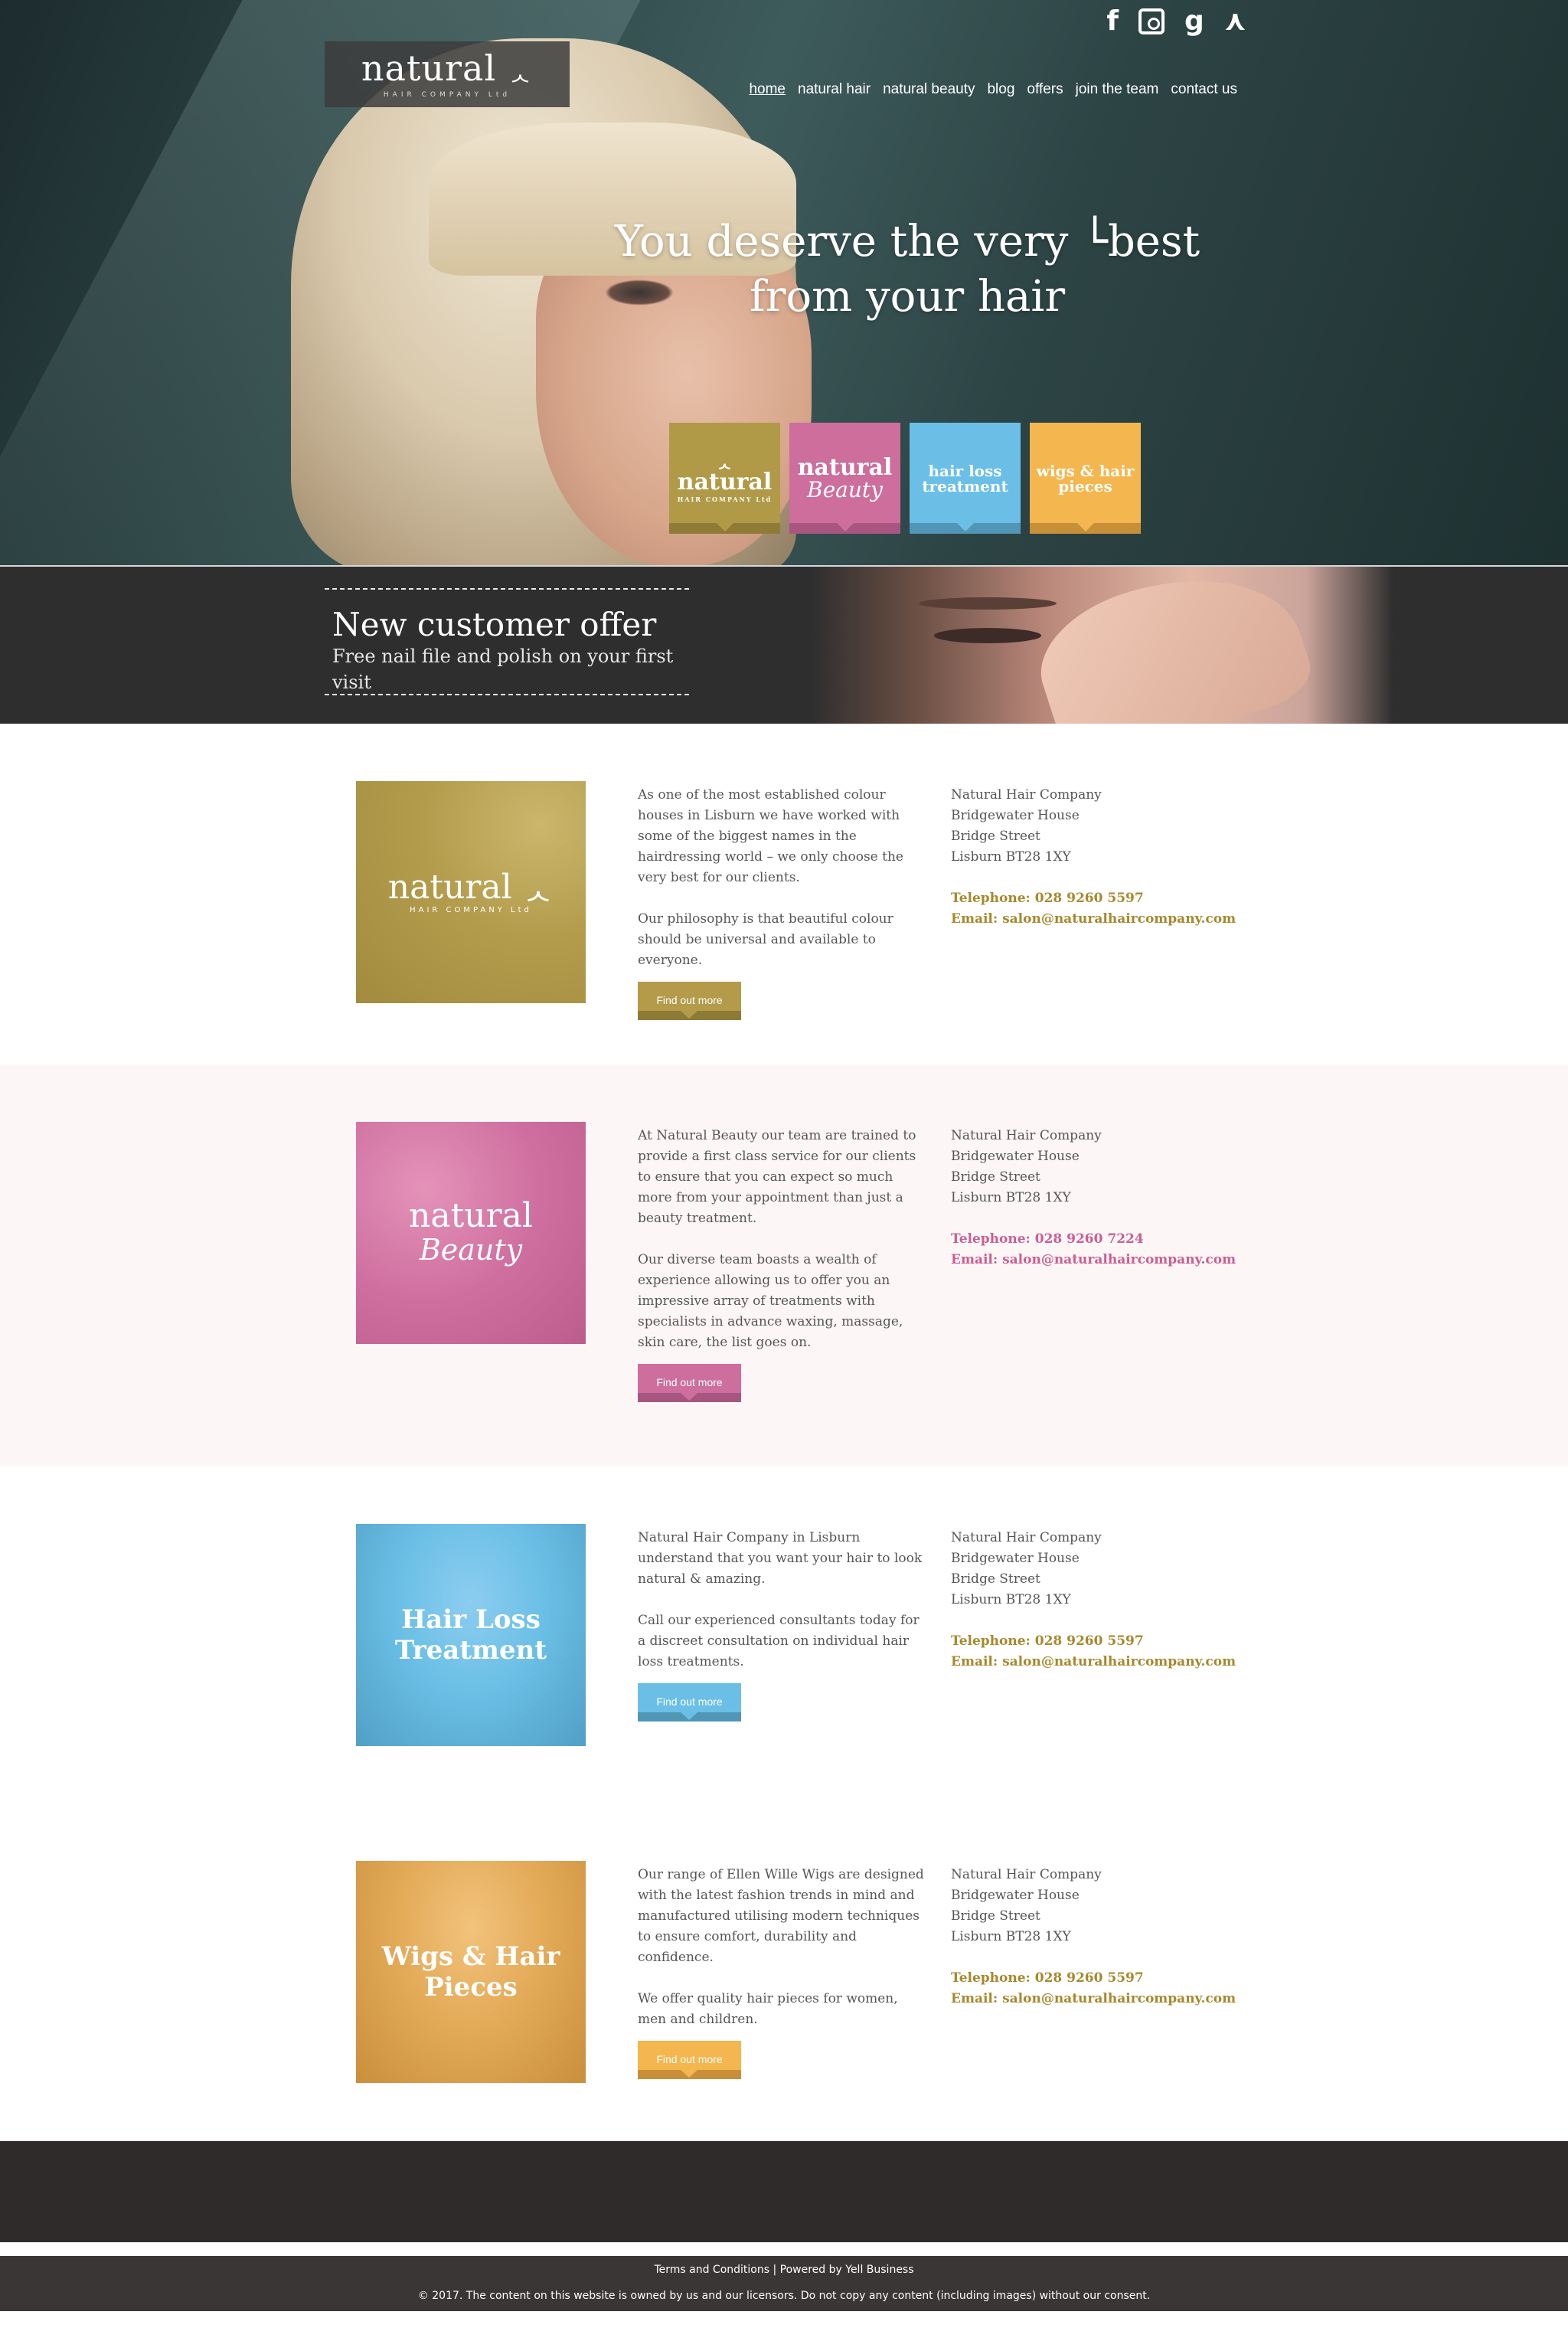 The width and height of the screenshot is (1568, 2328). Describe the element at coordinates (1176, 21) in the screenshot. I see `social-links: f g ⋏` at that location.